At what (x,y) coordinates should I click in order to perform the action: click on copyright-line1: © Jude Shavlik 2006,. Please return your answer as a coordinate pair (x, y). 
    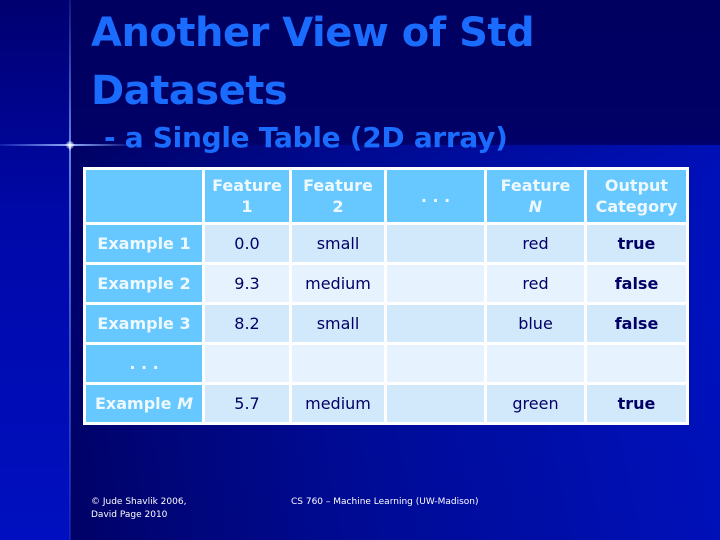
    Looking at the image, I should click on (139, 502).